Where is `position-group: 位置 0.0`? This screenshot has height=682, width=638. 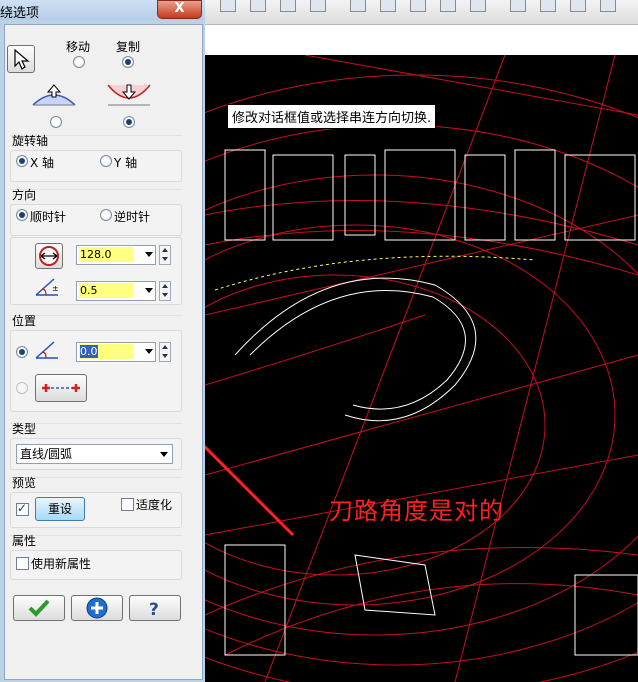
position-group: 位置 0.0 is located at coordinates (96, 363).